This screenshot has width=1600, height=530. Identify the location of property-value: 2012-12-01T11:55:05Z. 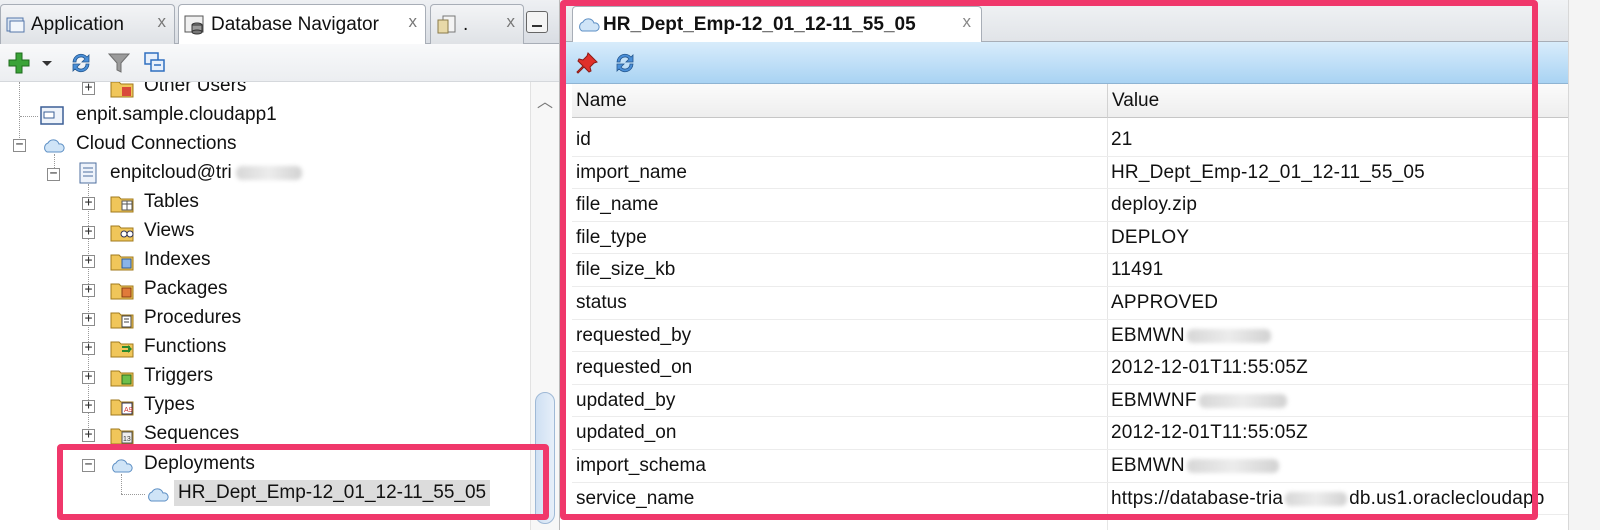
(1209, 433).